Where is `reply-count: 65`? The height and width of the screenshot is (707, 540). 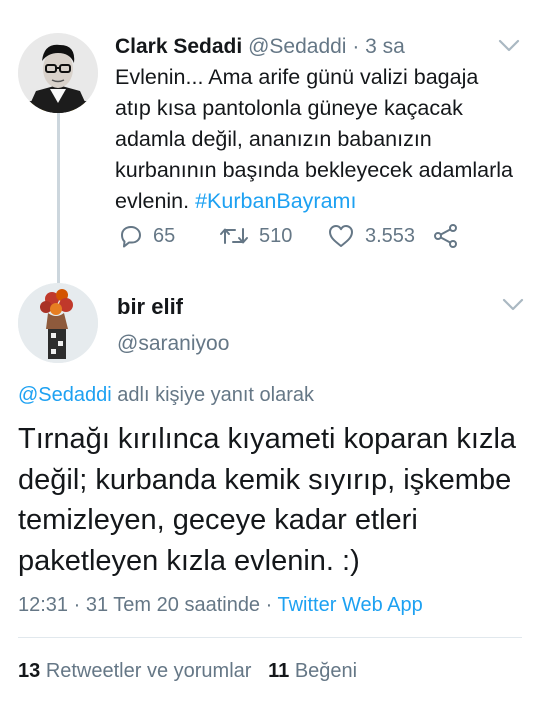
reply-count: 65 is located at coordinates (164, 235).